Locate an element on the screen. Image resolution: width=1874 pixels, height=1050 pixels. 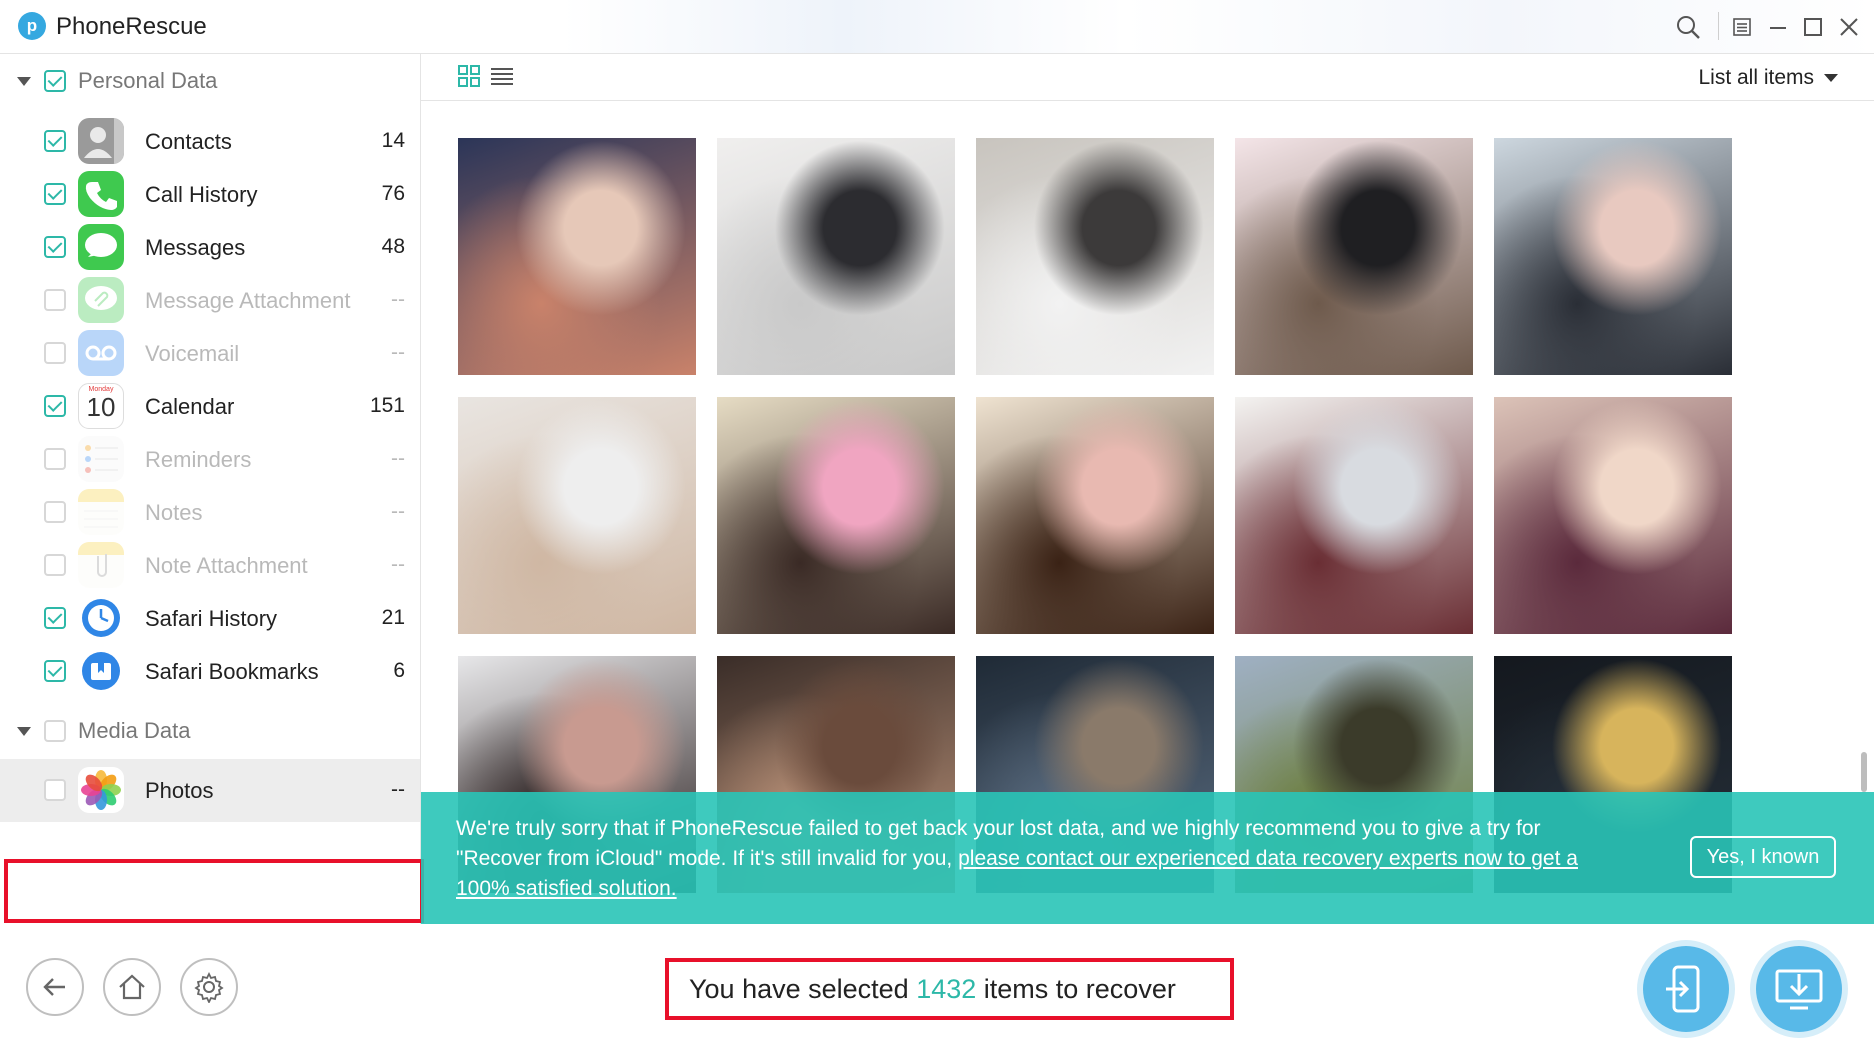
grid-view-icon is located at coordinates (470, 77).